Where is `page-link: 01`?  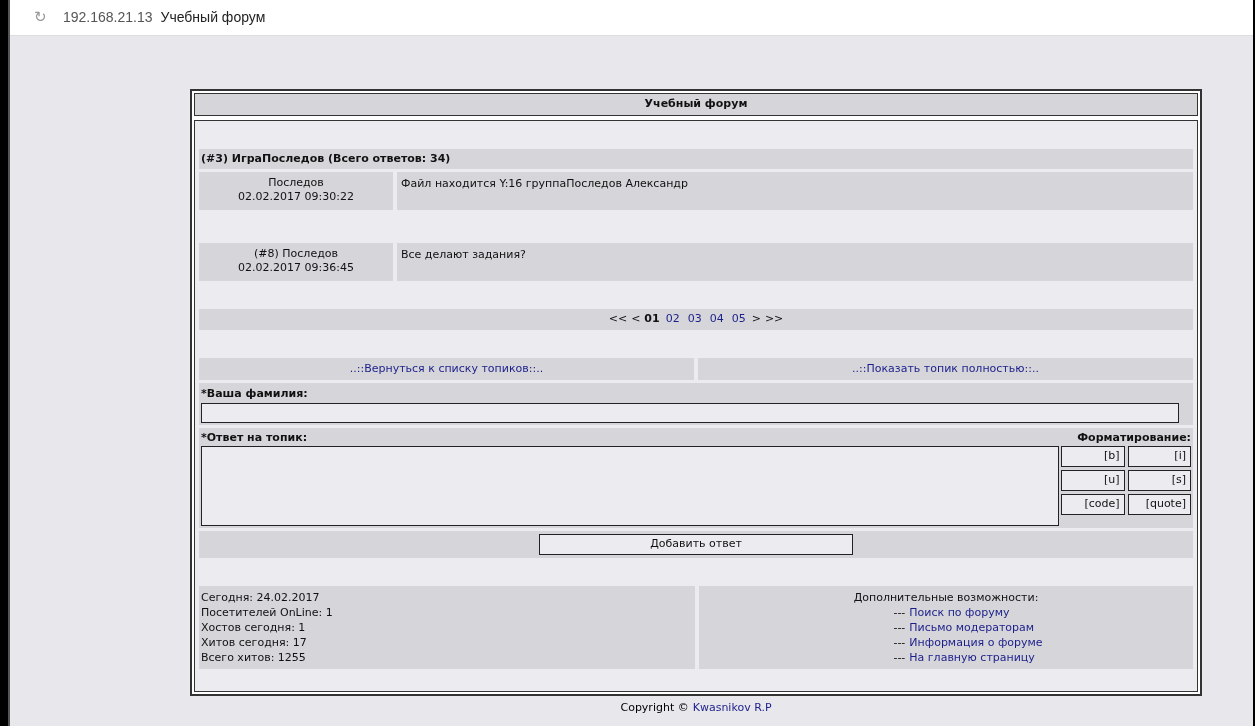 page-link: 01 is located at coordinates (652, 319).